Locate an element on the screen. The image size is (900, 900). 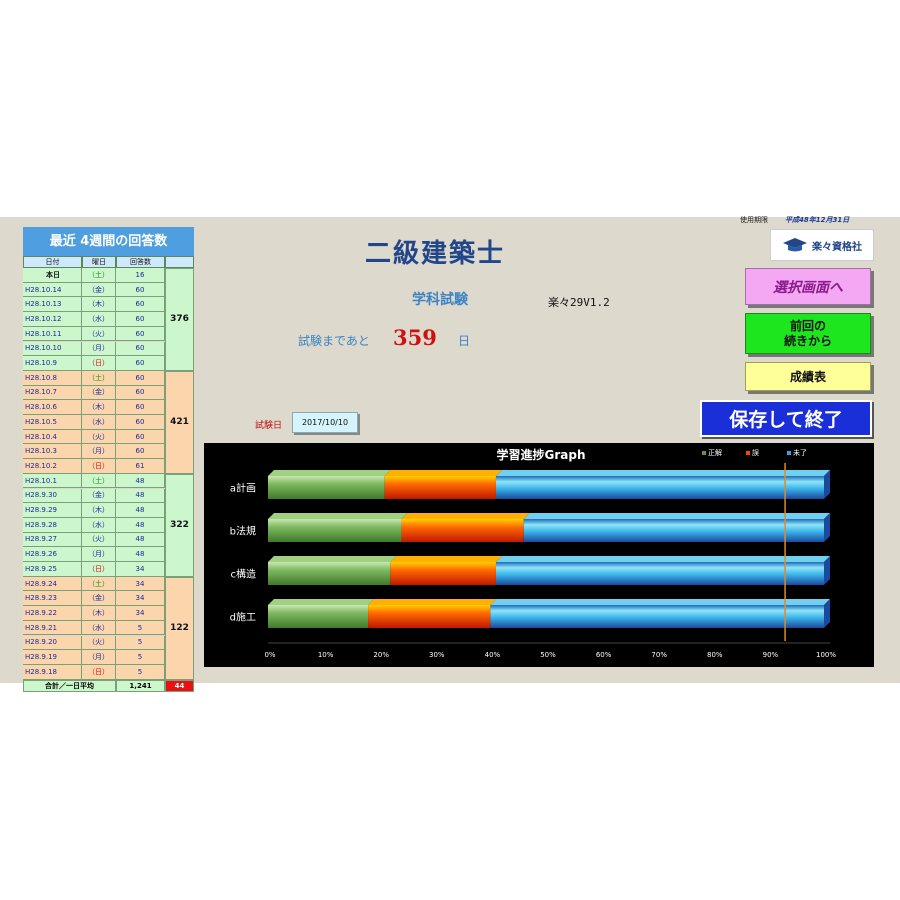
row-count: 34 is located at coordinates (140, 584).